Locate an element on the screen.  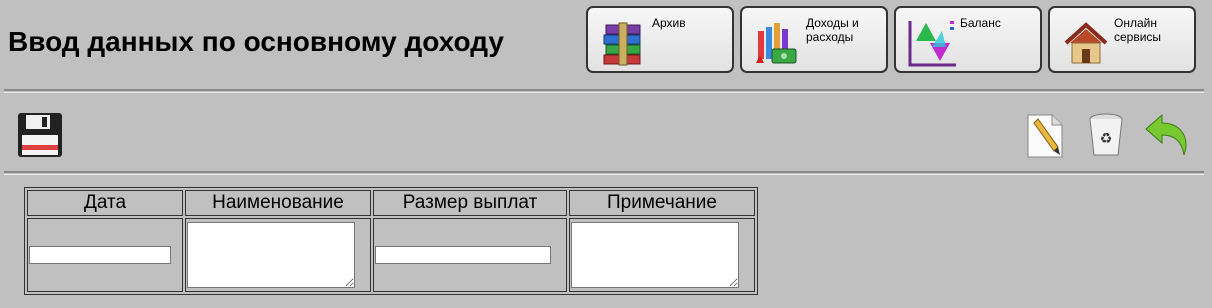
date-input is located at coordinates (100, 255).